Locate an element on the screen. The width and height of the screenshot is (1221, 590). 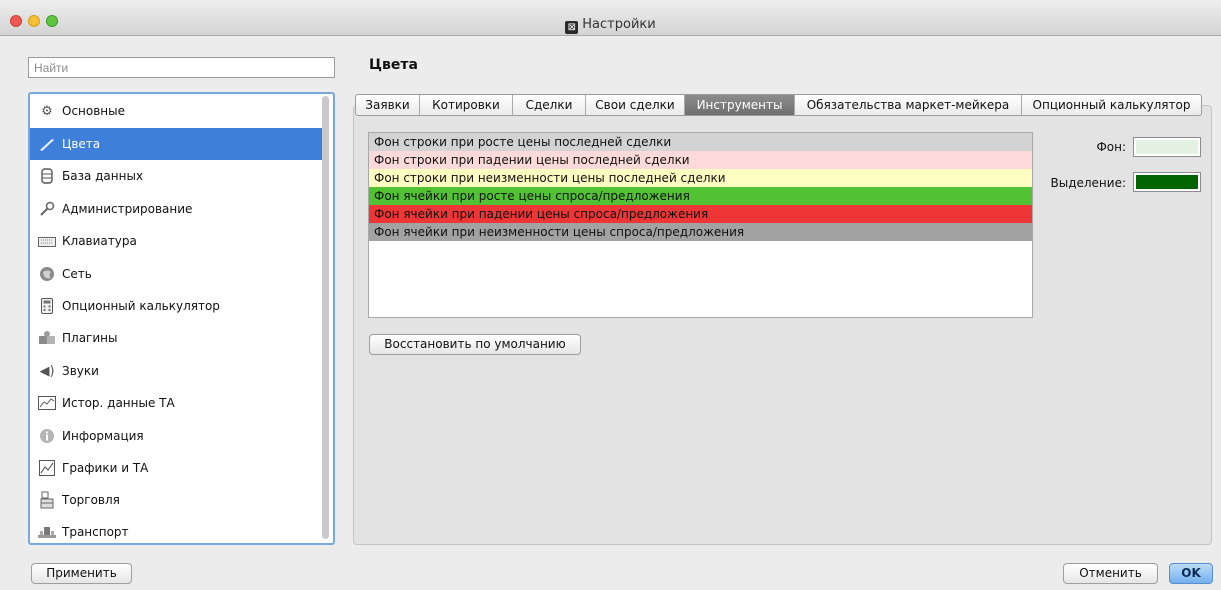
sidebar-item-history-ta: Истор. данные ТА is located at coordinates (176, 403).